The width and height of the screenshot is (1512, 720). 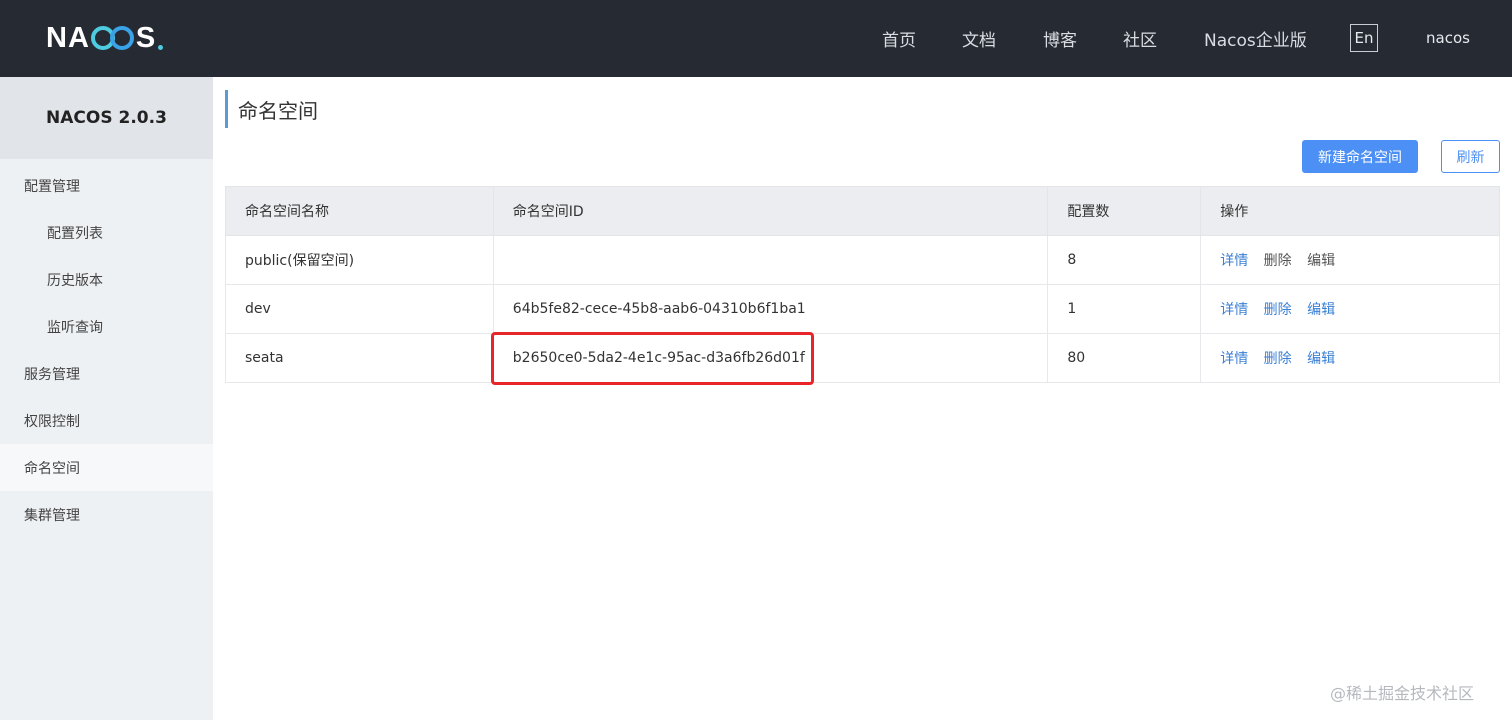 I want to click on sidebar-item-cluster-management: 集群管理, so click(x=106, y=514).